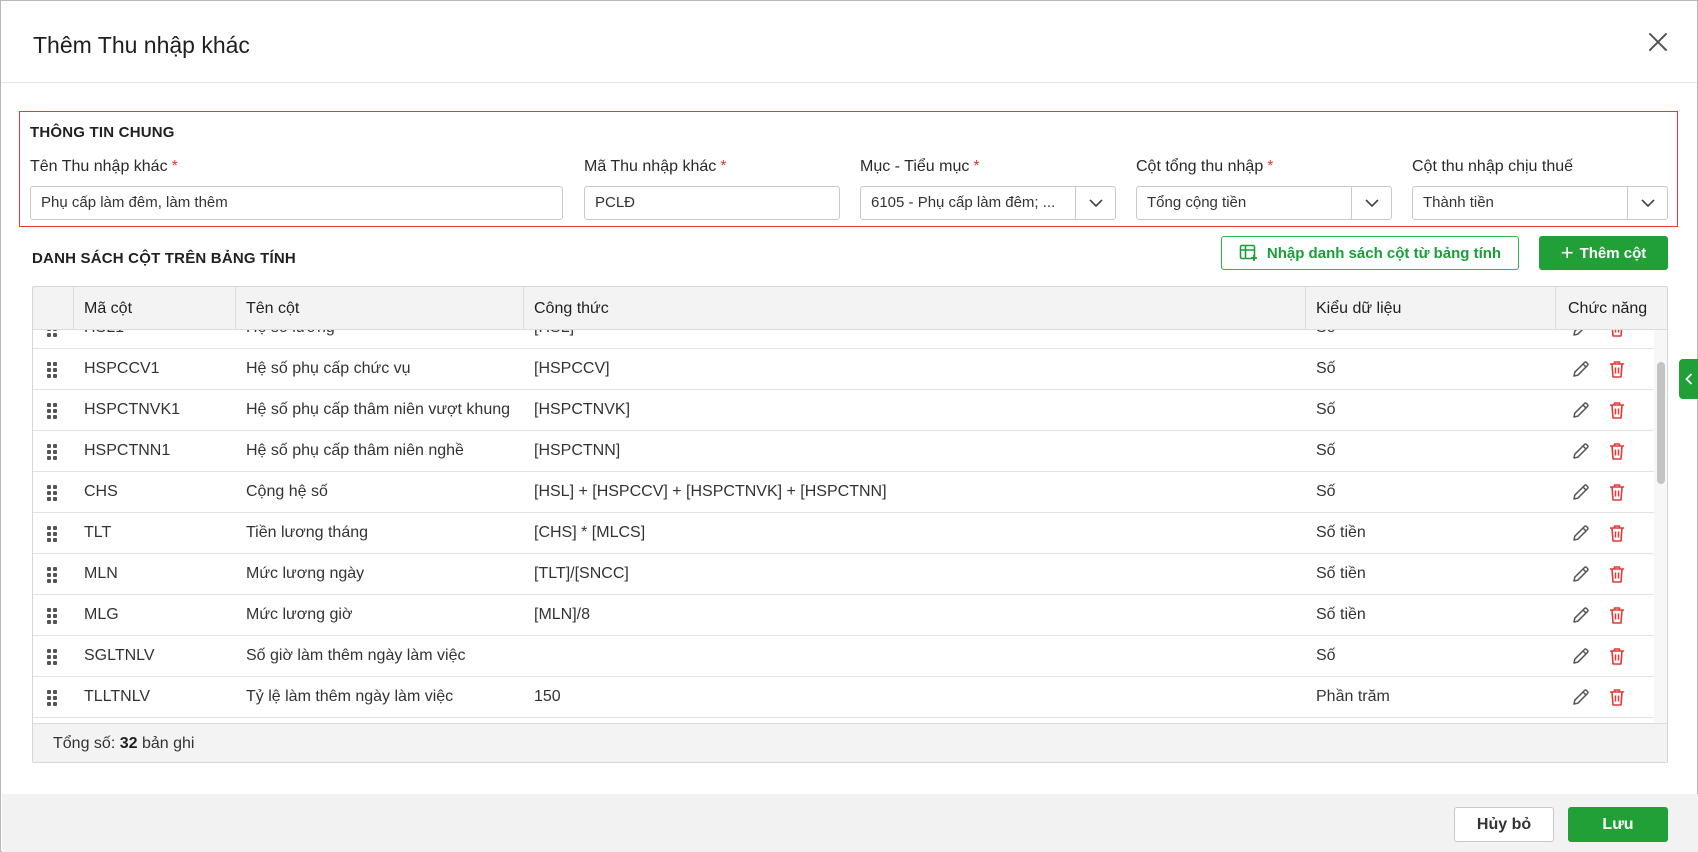 The width and height of the screenshot is (1698, 852). I want to click on name-label: Tên Thu nhập khác *, so click(104, 166).